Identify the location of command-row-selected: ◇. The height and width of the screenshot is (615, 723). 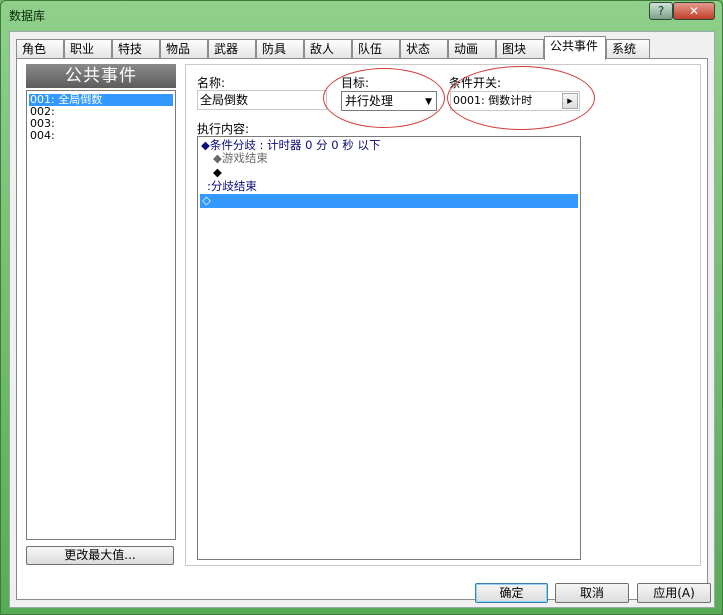
(389, 201).